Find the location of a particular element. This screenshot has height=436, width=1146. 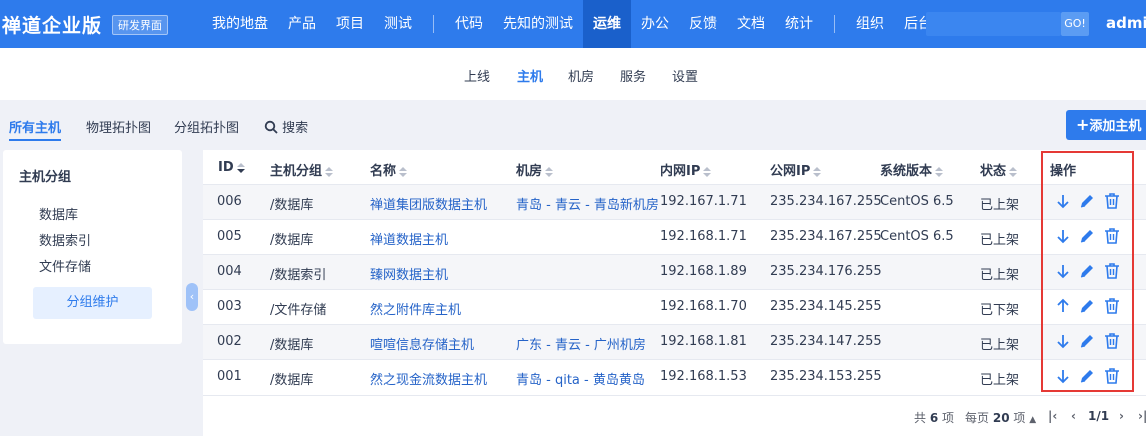

cell-room: 青岛 - qita - 黄岛黄岛 is located at coordinates (580, 378).